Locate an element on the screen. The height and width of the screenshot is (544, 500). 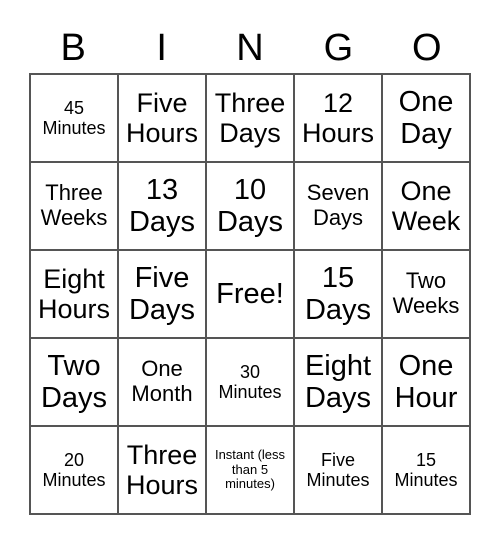
header-letter-b: B is located at coordinates (73, 48).